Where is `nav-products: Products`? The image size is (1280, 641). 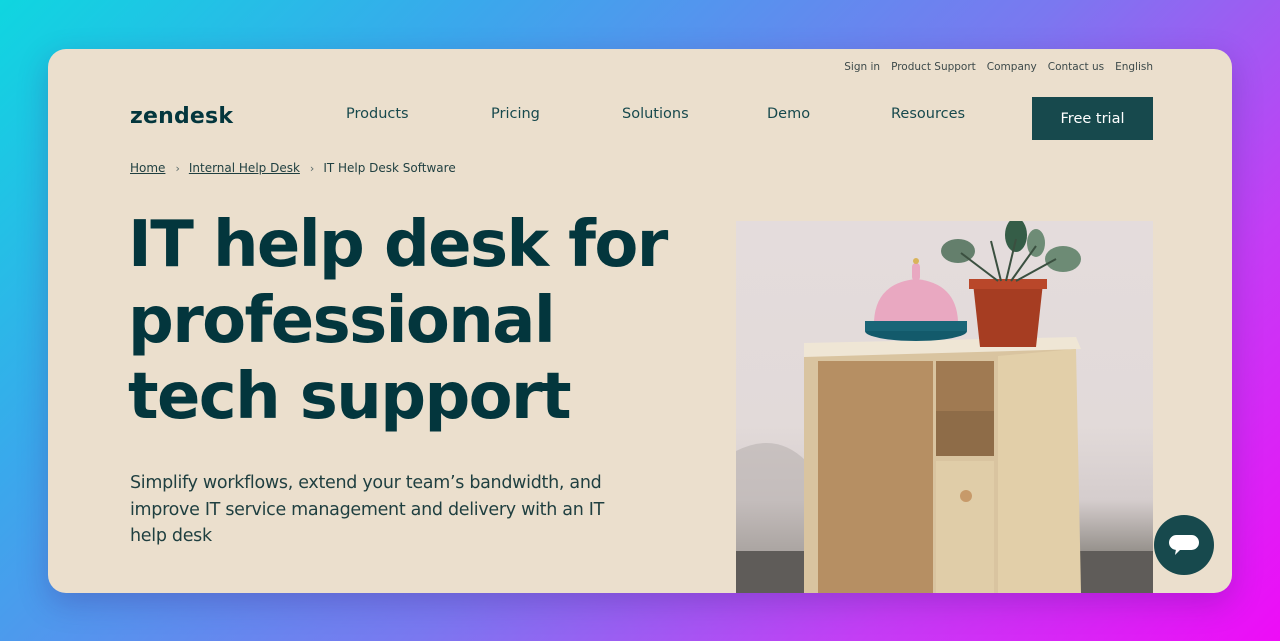 nav-products: Products is located at coordinates (377, 114).